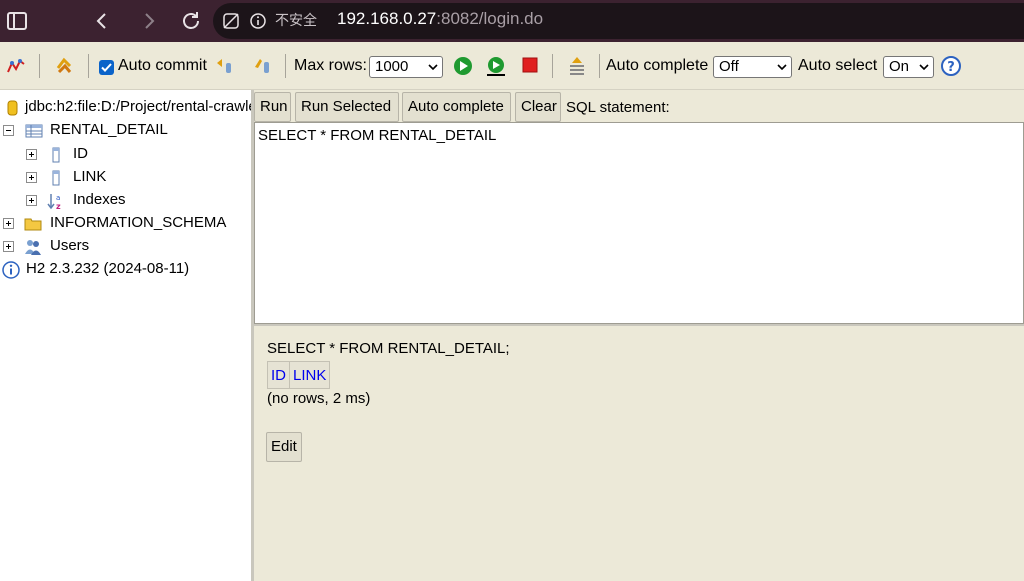 Image resolution: width=1024 pixels, height=581 pixels. Describe the element at coordinates (729, 66) in the screenshot. I see `auto-complete-value: Off` at that location.